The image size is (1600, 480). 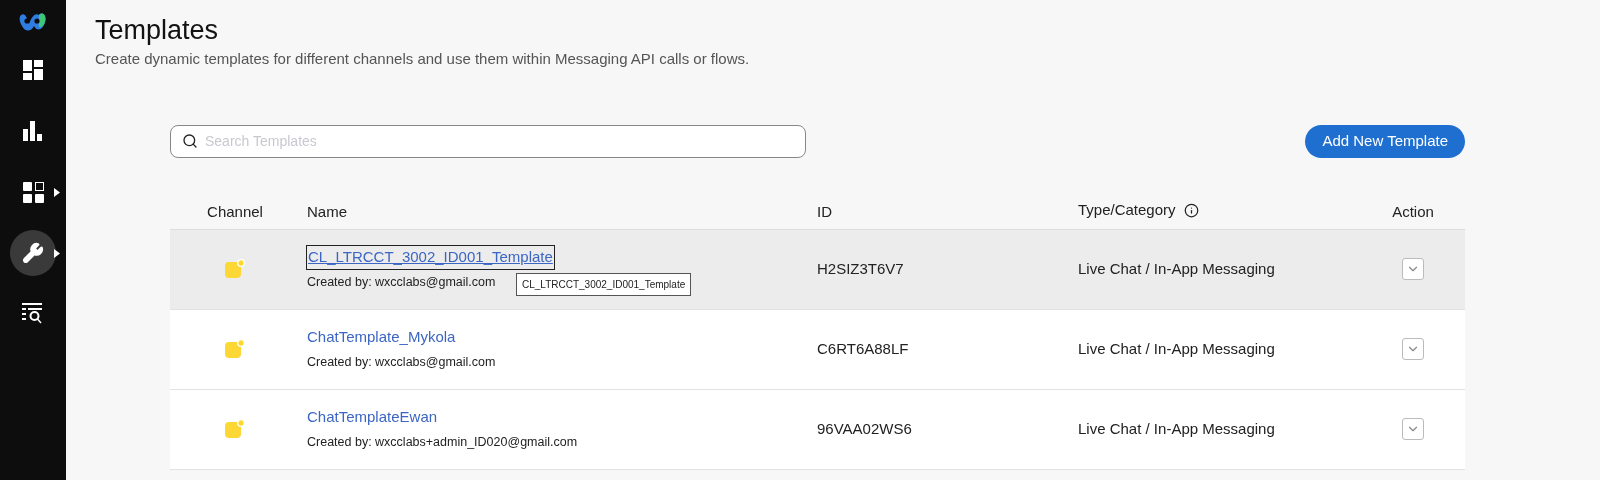 I want to click on table-row: ChatTemplate_Mykola Created by: wxcclabs@gmail.com C6RT6A88LF Live Chat / In-App Messaging, so click(x=817, y=349).